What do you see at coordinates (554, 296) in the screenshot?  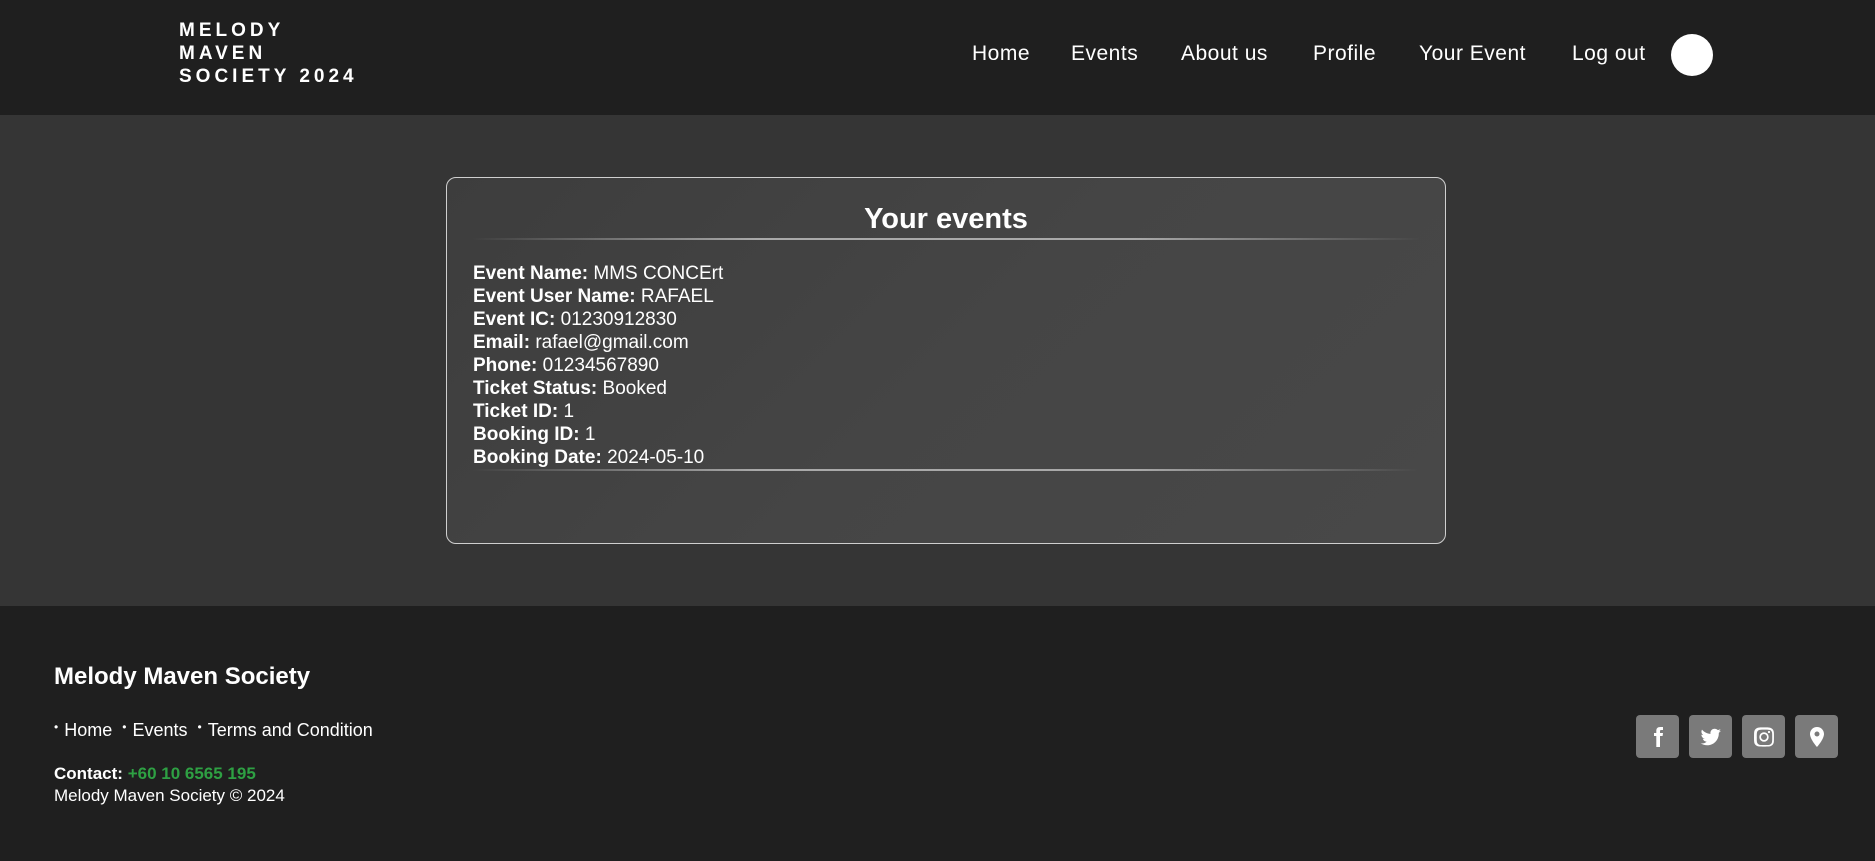 I see `detail-label: Event User Name:` at bounding box center [554, 296].